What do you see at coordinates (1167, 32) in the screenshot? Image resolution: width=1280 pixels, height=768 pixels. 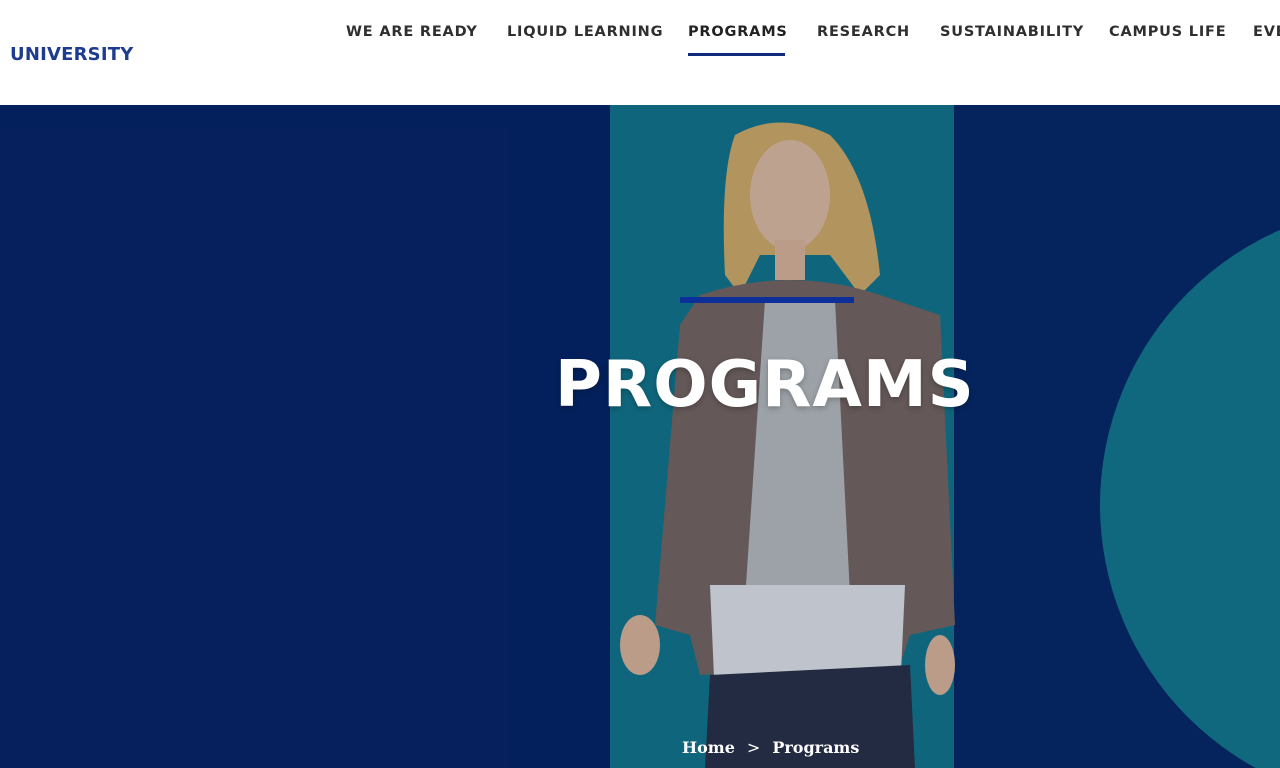 I see `nav-item-campus-life: CAMPUS LIFE` at bounding box center [1167, 32].